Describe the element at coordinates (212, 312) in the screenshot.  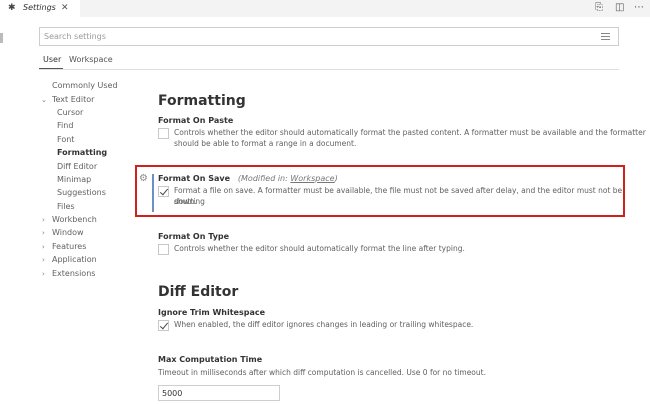
I see `ignore-trim-whitespace-label: Ignore Trim Whitespace` at that location.